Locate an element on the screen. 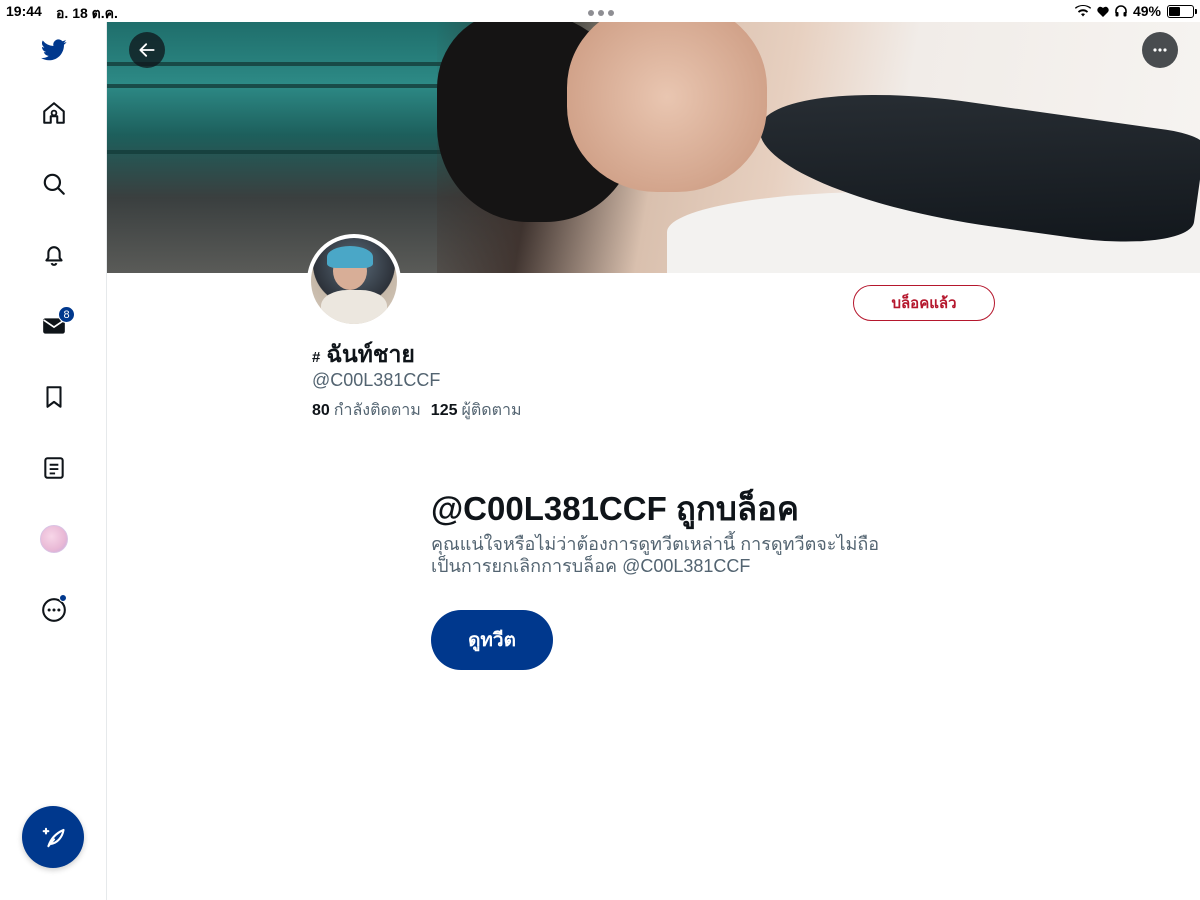  profile-avatar-photo is located at coordinates (354, 281).